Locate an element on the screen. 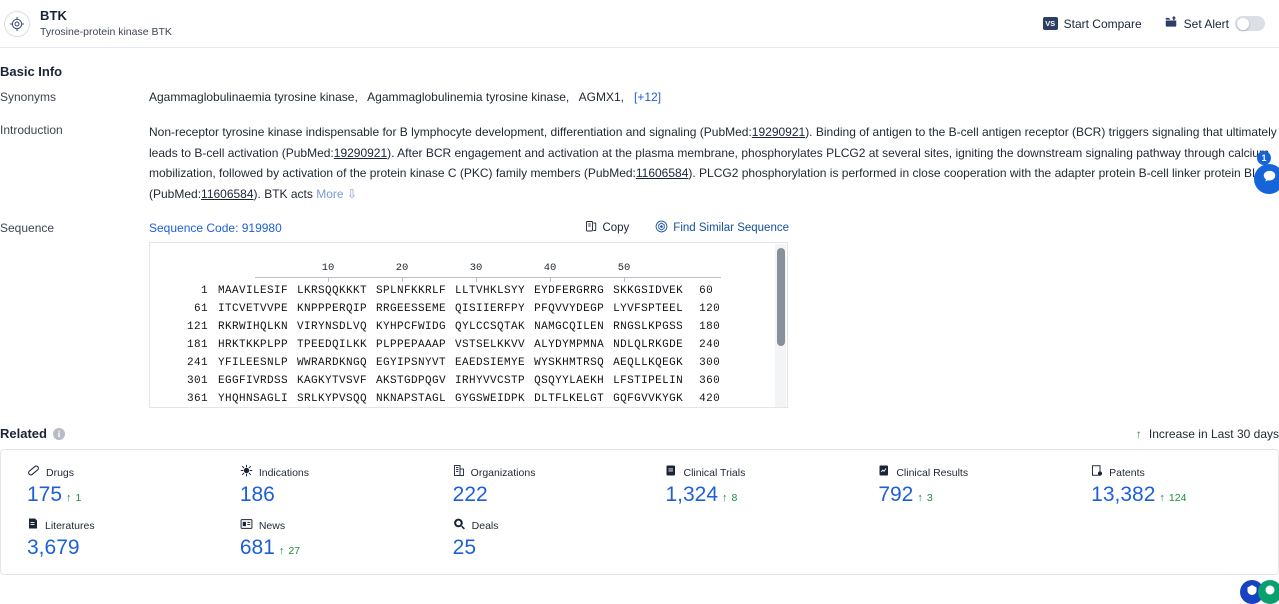  stat-deals: Deals 25 is located at coordinates (533, 538).